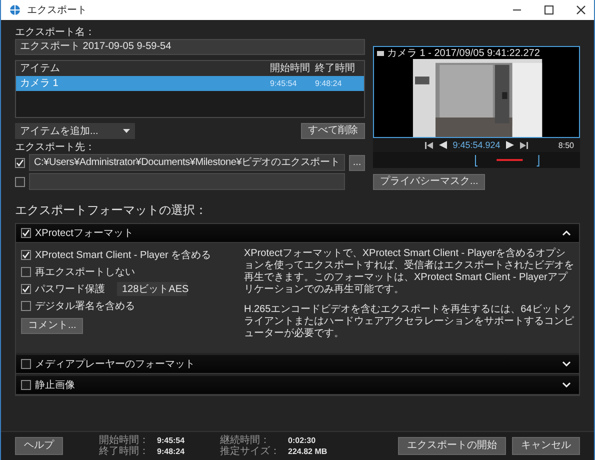 The height and width of the screenshot is (460, 595). Describe the element at coordinates (15, 10) in the screenshot. I see `app-logo-icon` at that location.